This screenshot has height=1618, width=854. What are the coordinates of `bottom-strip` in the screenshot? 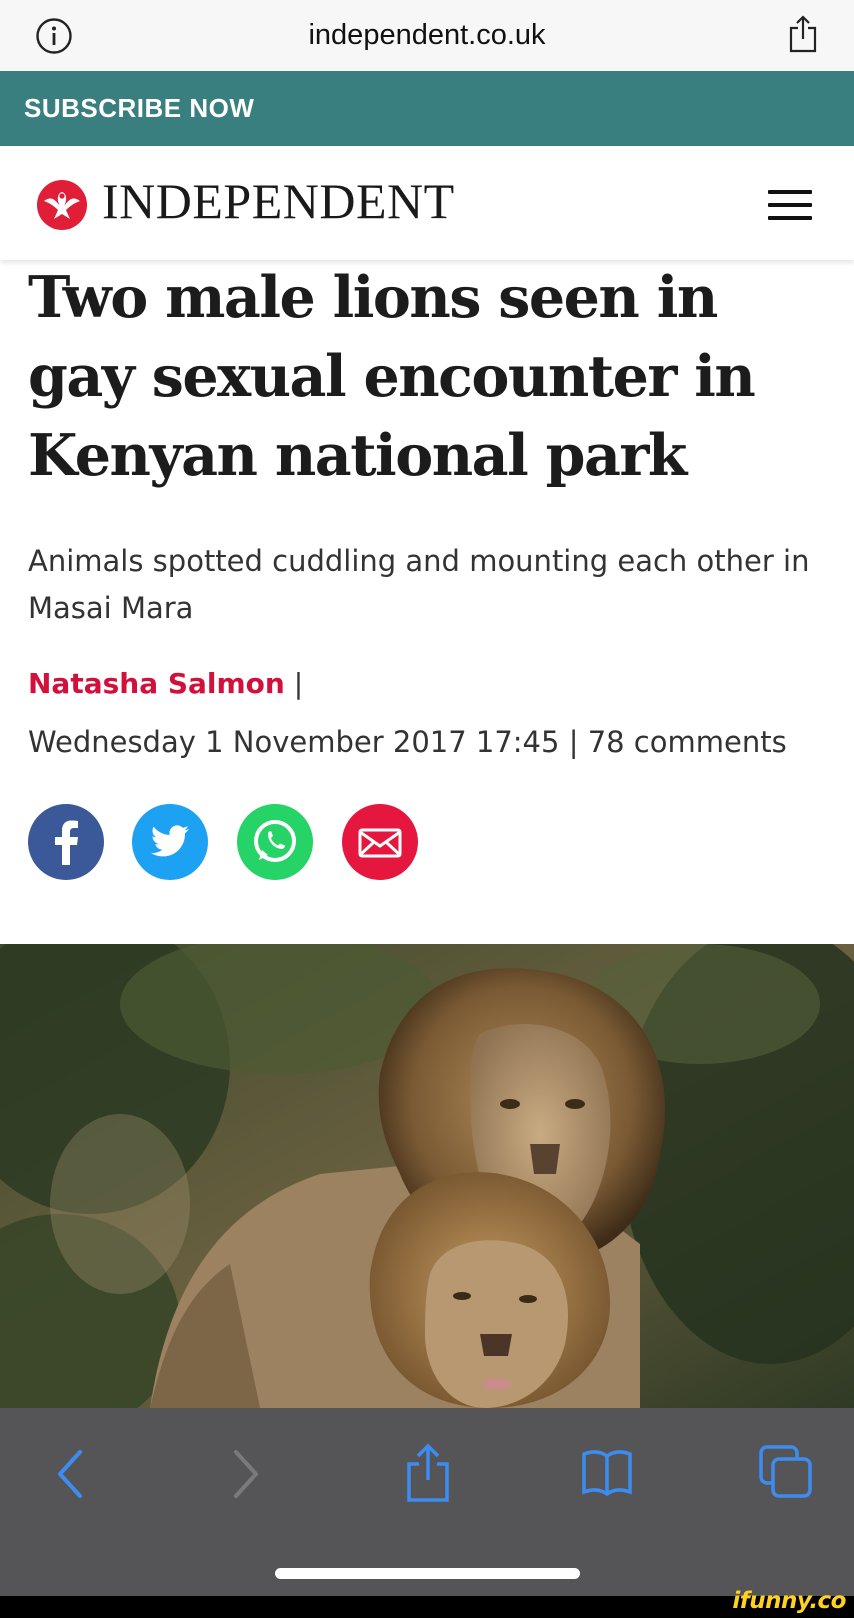 It's located at (427, 1607).